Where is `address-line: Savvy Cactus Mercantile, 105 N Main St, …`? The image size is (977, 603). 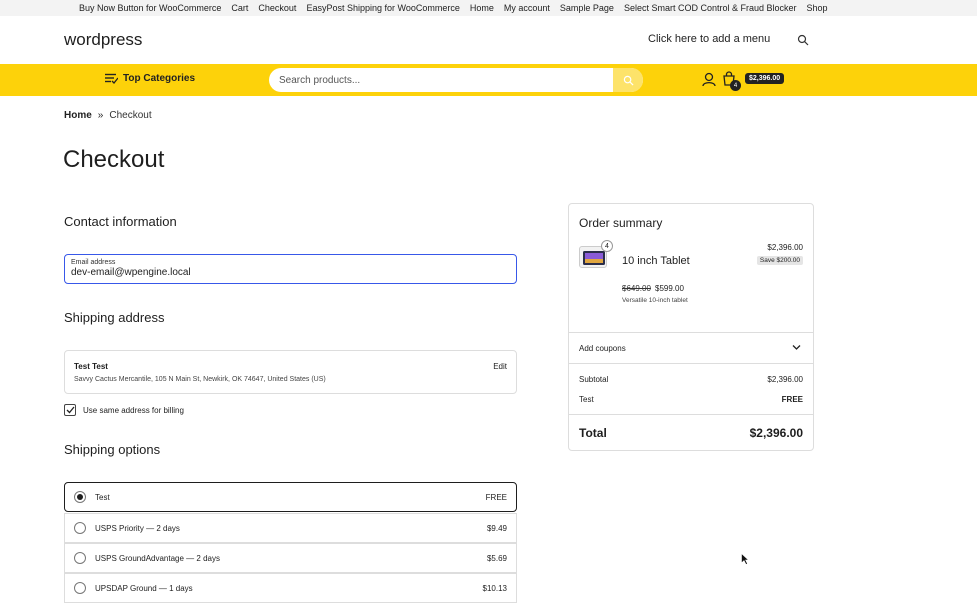 address-line: Savvy Cactus Mercantile, 105 N Main St, … is located at coordinates (200, 379).